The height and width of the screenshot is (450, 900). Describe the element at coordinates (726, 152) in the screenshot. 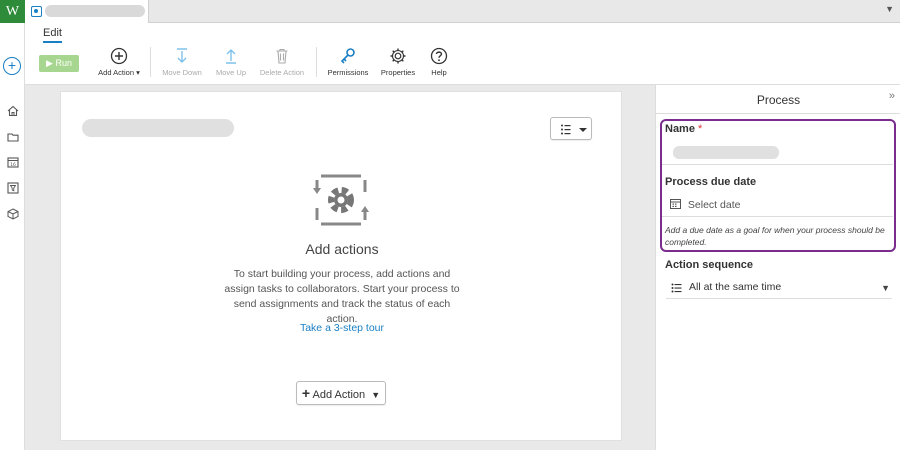

I see `name-input` at that location.